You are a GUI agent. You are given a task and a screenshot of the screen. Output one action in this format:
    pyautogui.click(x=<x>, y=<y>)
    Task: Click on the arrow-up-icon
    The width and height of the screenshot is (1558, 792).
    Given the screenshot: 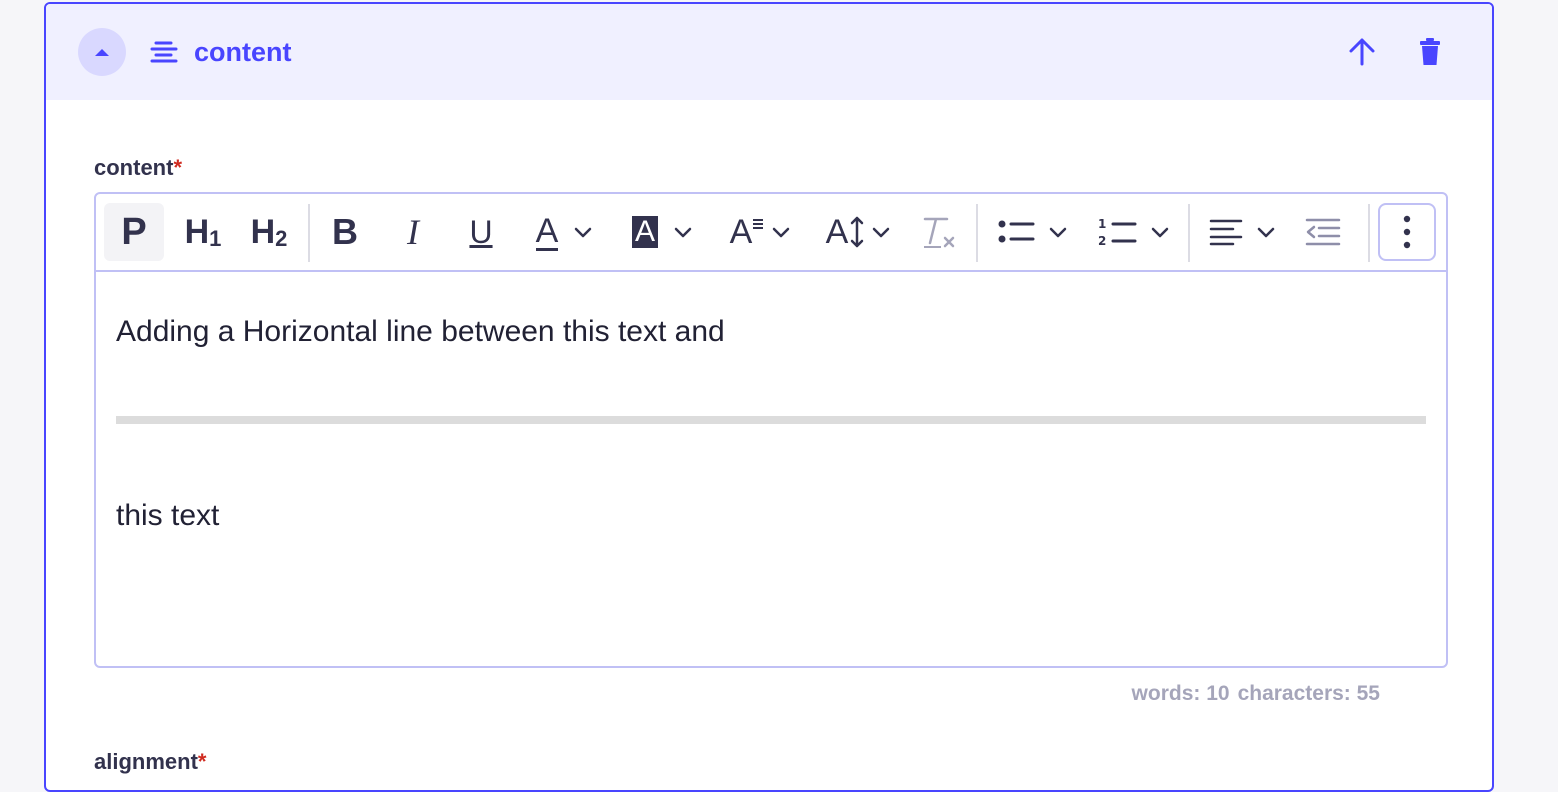 What is the action you would take?
    pyautogui.click(x=1362, y=52)
    